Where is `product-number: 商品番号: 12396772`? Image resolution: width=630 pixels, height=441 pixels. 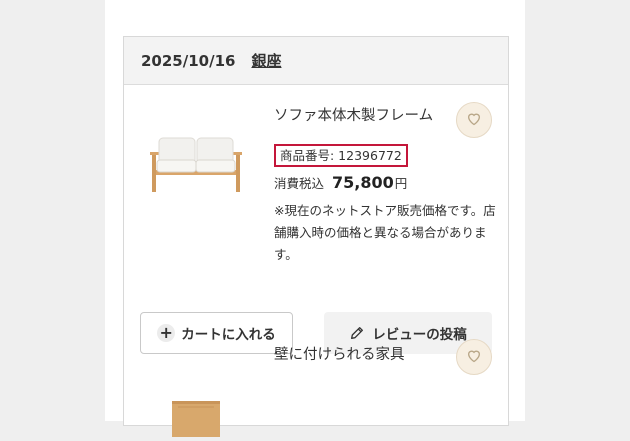 product-number: 商品番号: 12396772 is located at coordinates (341, 155).